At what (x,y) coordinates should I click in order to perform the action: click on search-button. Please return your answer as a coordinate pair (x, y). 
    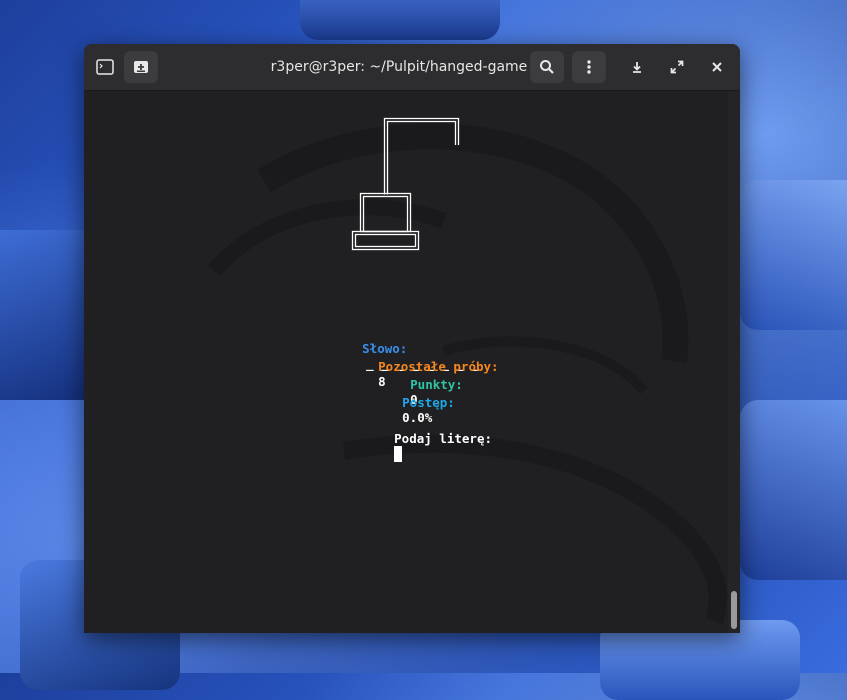
    Looking at the image, I should click on (547, 67).